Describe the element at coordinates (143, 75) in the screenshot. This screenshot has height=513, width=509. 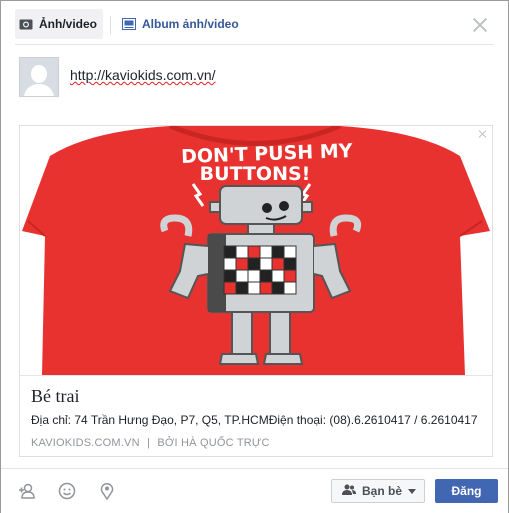
I see `status-input: http://kaviokids.com.vn/` at that location.